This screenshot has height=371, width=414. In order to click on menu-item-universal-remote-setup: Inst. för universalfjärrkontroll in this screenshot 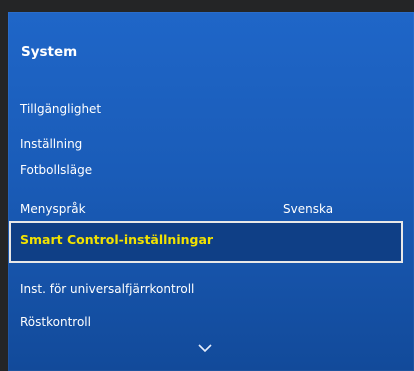, I will do `click(200, 289)`.